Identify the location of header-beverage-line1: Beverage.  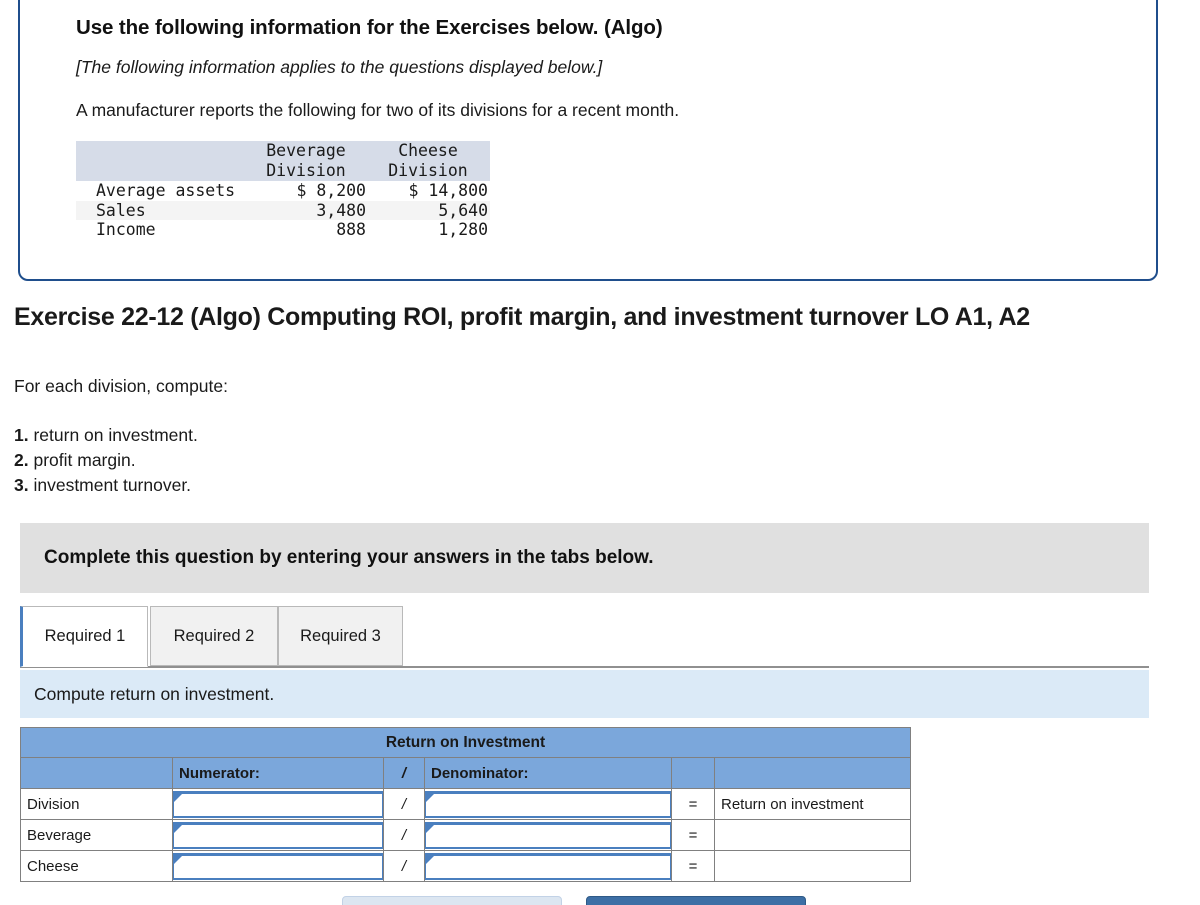
(307, 151).